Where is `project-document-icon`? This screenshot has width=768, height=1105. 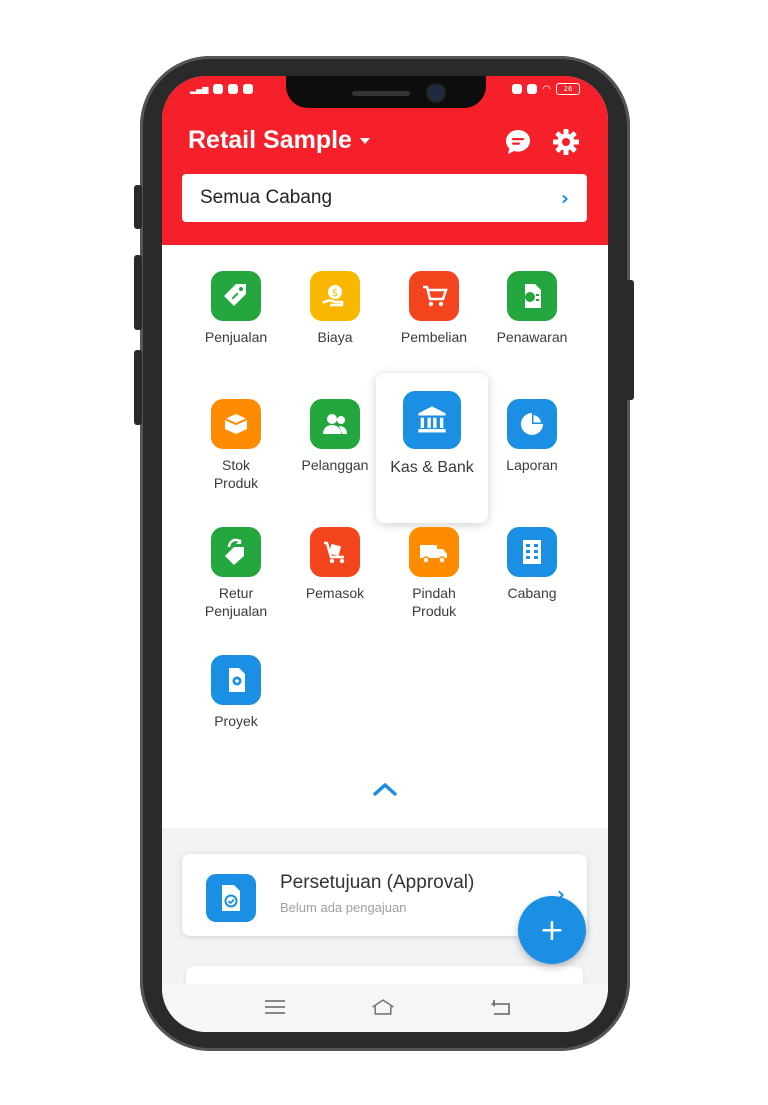
project-document-icon is located at coordinates (236, 680).